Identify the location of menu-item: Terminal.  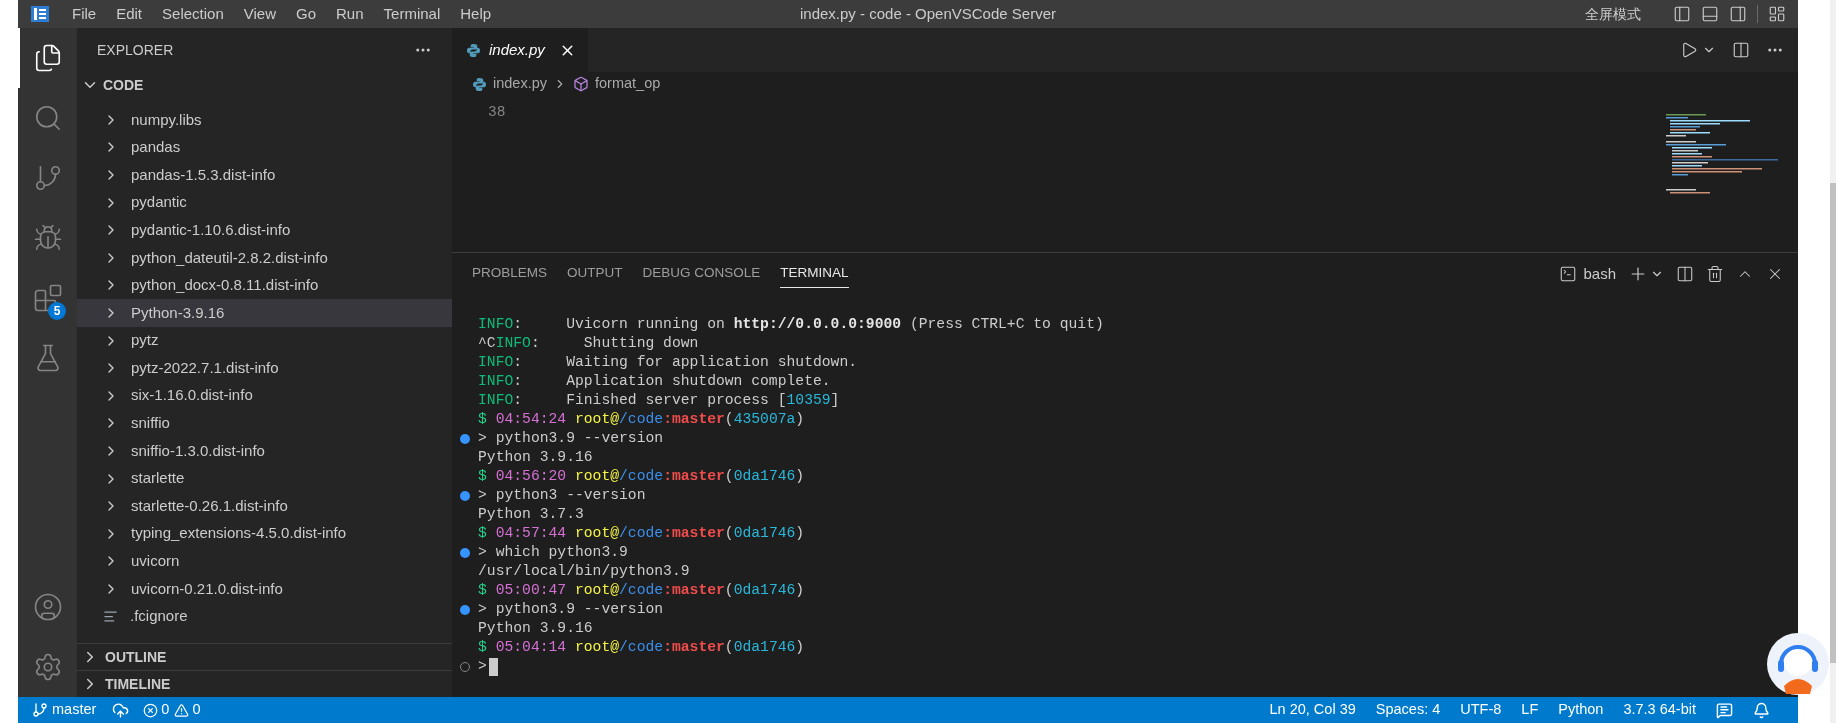
(412, 14).